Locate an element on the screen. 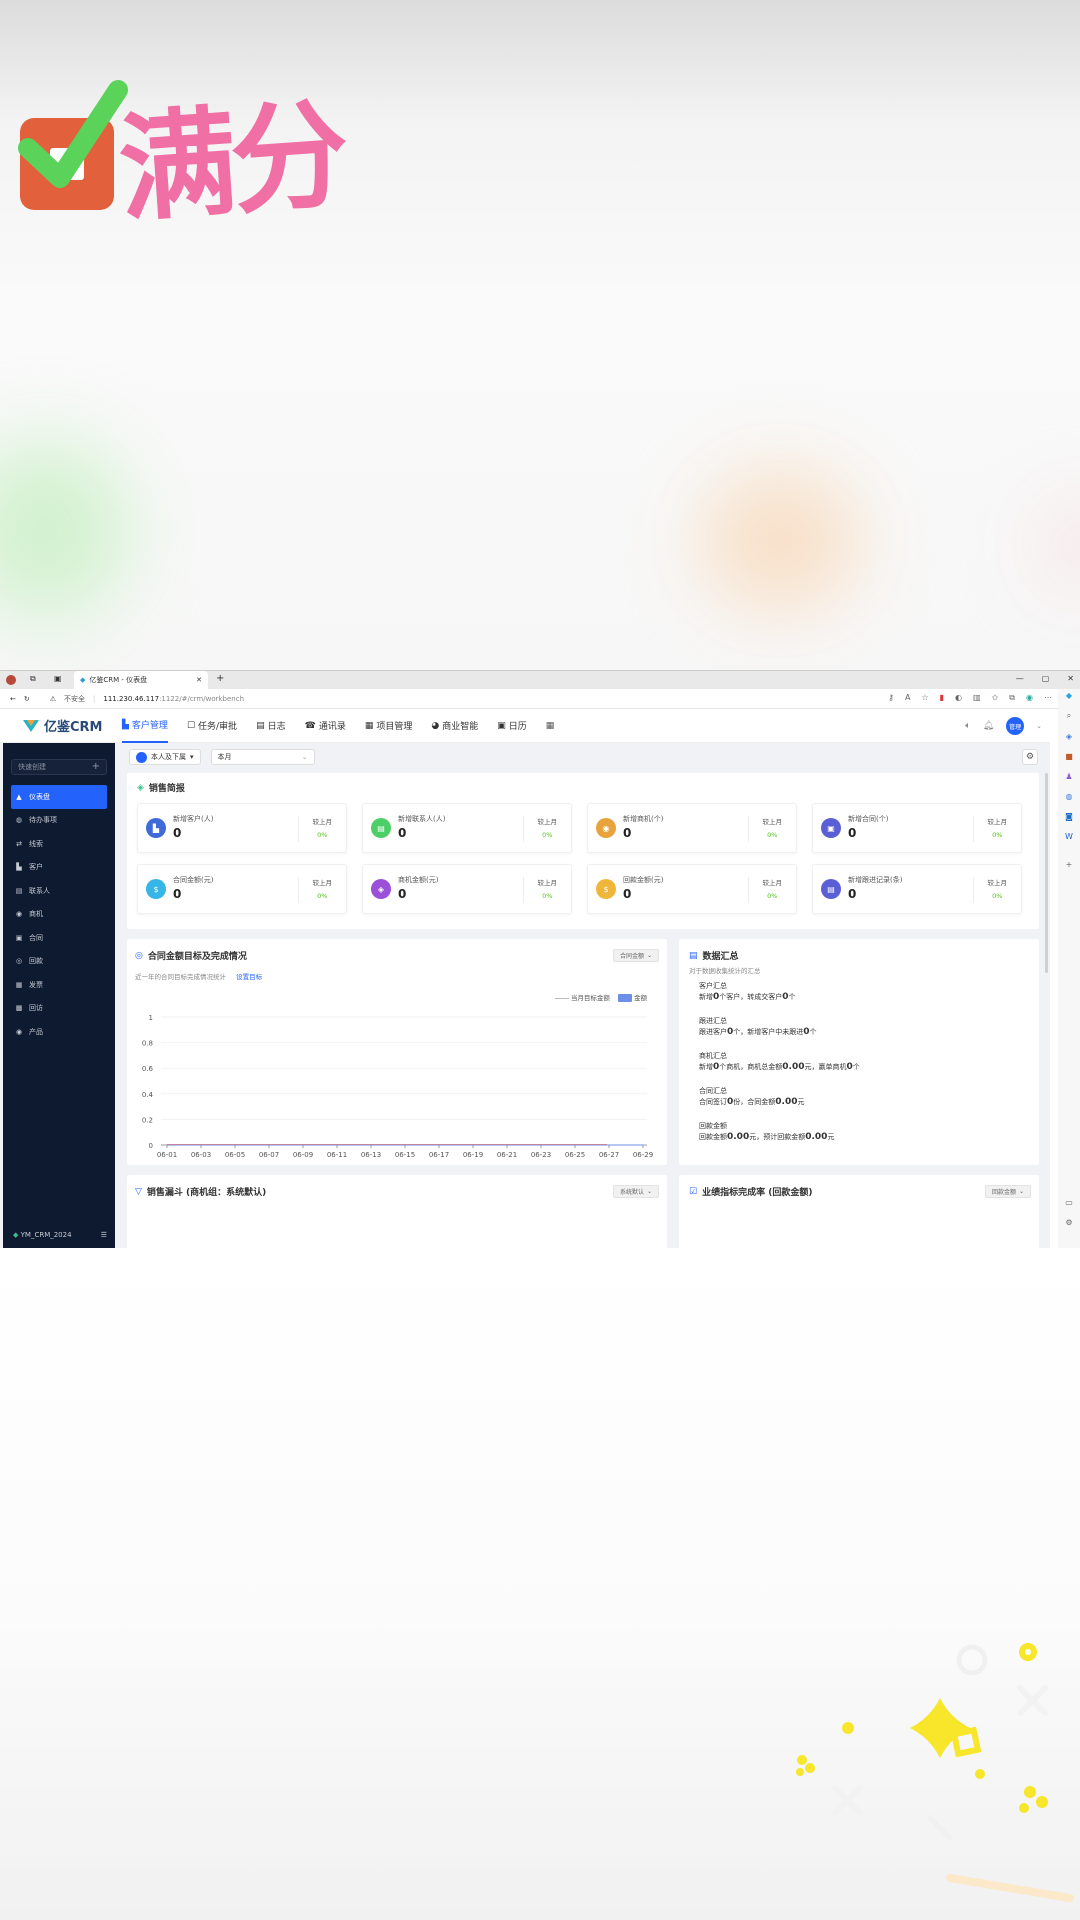  sales-brief-header: ◈ 销售简报 is located at coordinates (161, 788).